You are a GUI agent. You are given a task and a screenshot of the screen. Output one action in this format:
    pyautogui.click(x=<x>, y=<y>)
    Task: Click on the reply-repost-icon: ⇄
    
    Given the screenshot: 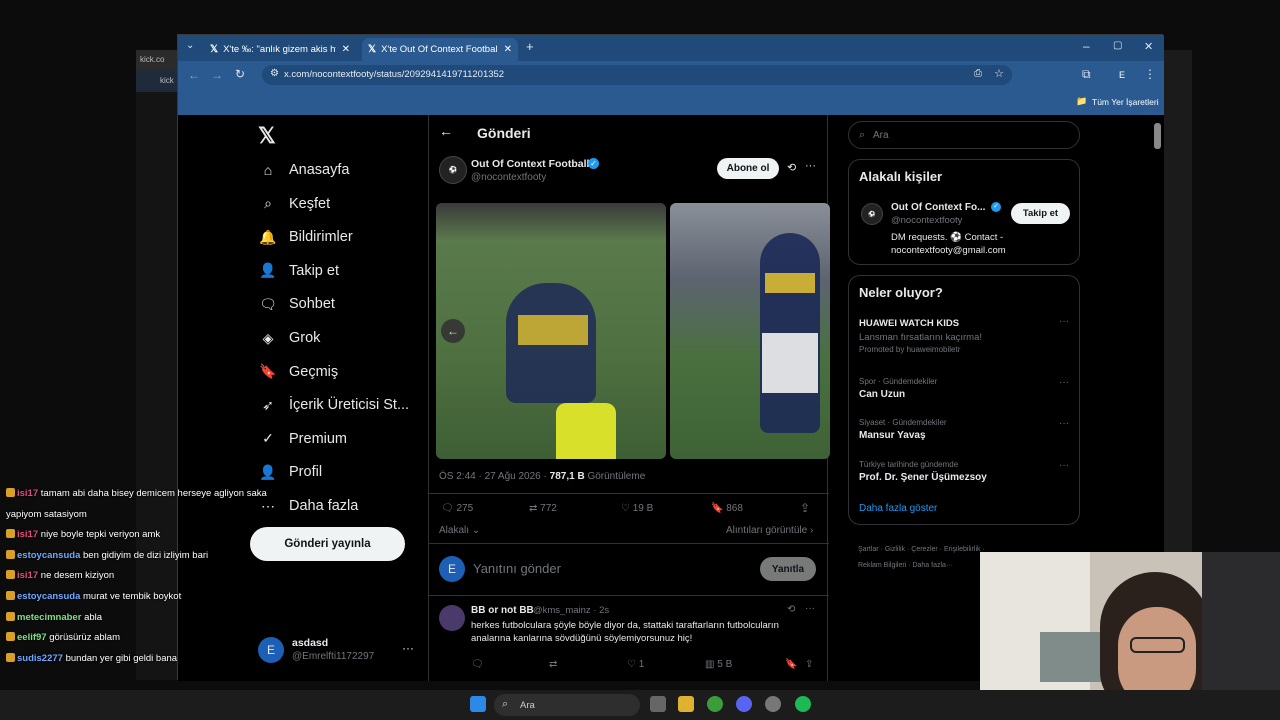 What is the action you would take?
    pyautogui.click(x=553, y=664)
    